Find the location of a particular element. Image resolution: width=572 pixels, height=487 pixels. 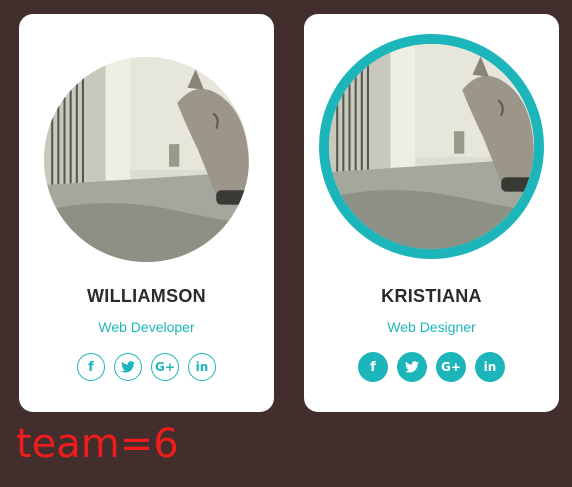

team-count-label: team=6 is located at coordinates (97, 444).